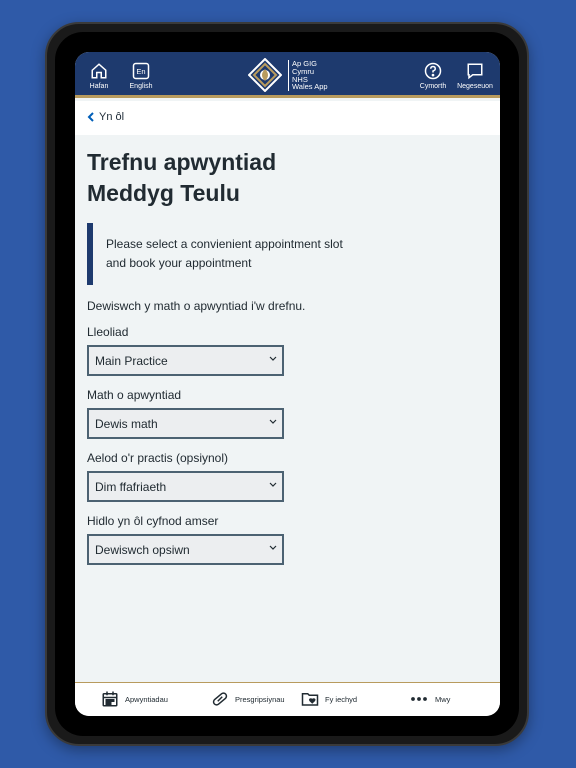  I want to click on language-label: English, so click(141, 86).